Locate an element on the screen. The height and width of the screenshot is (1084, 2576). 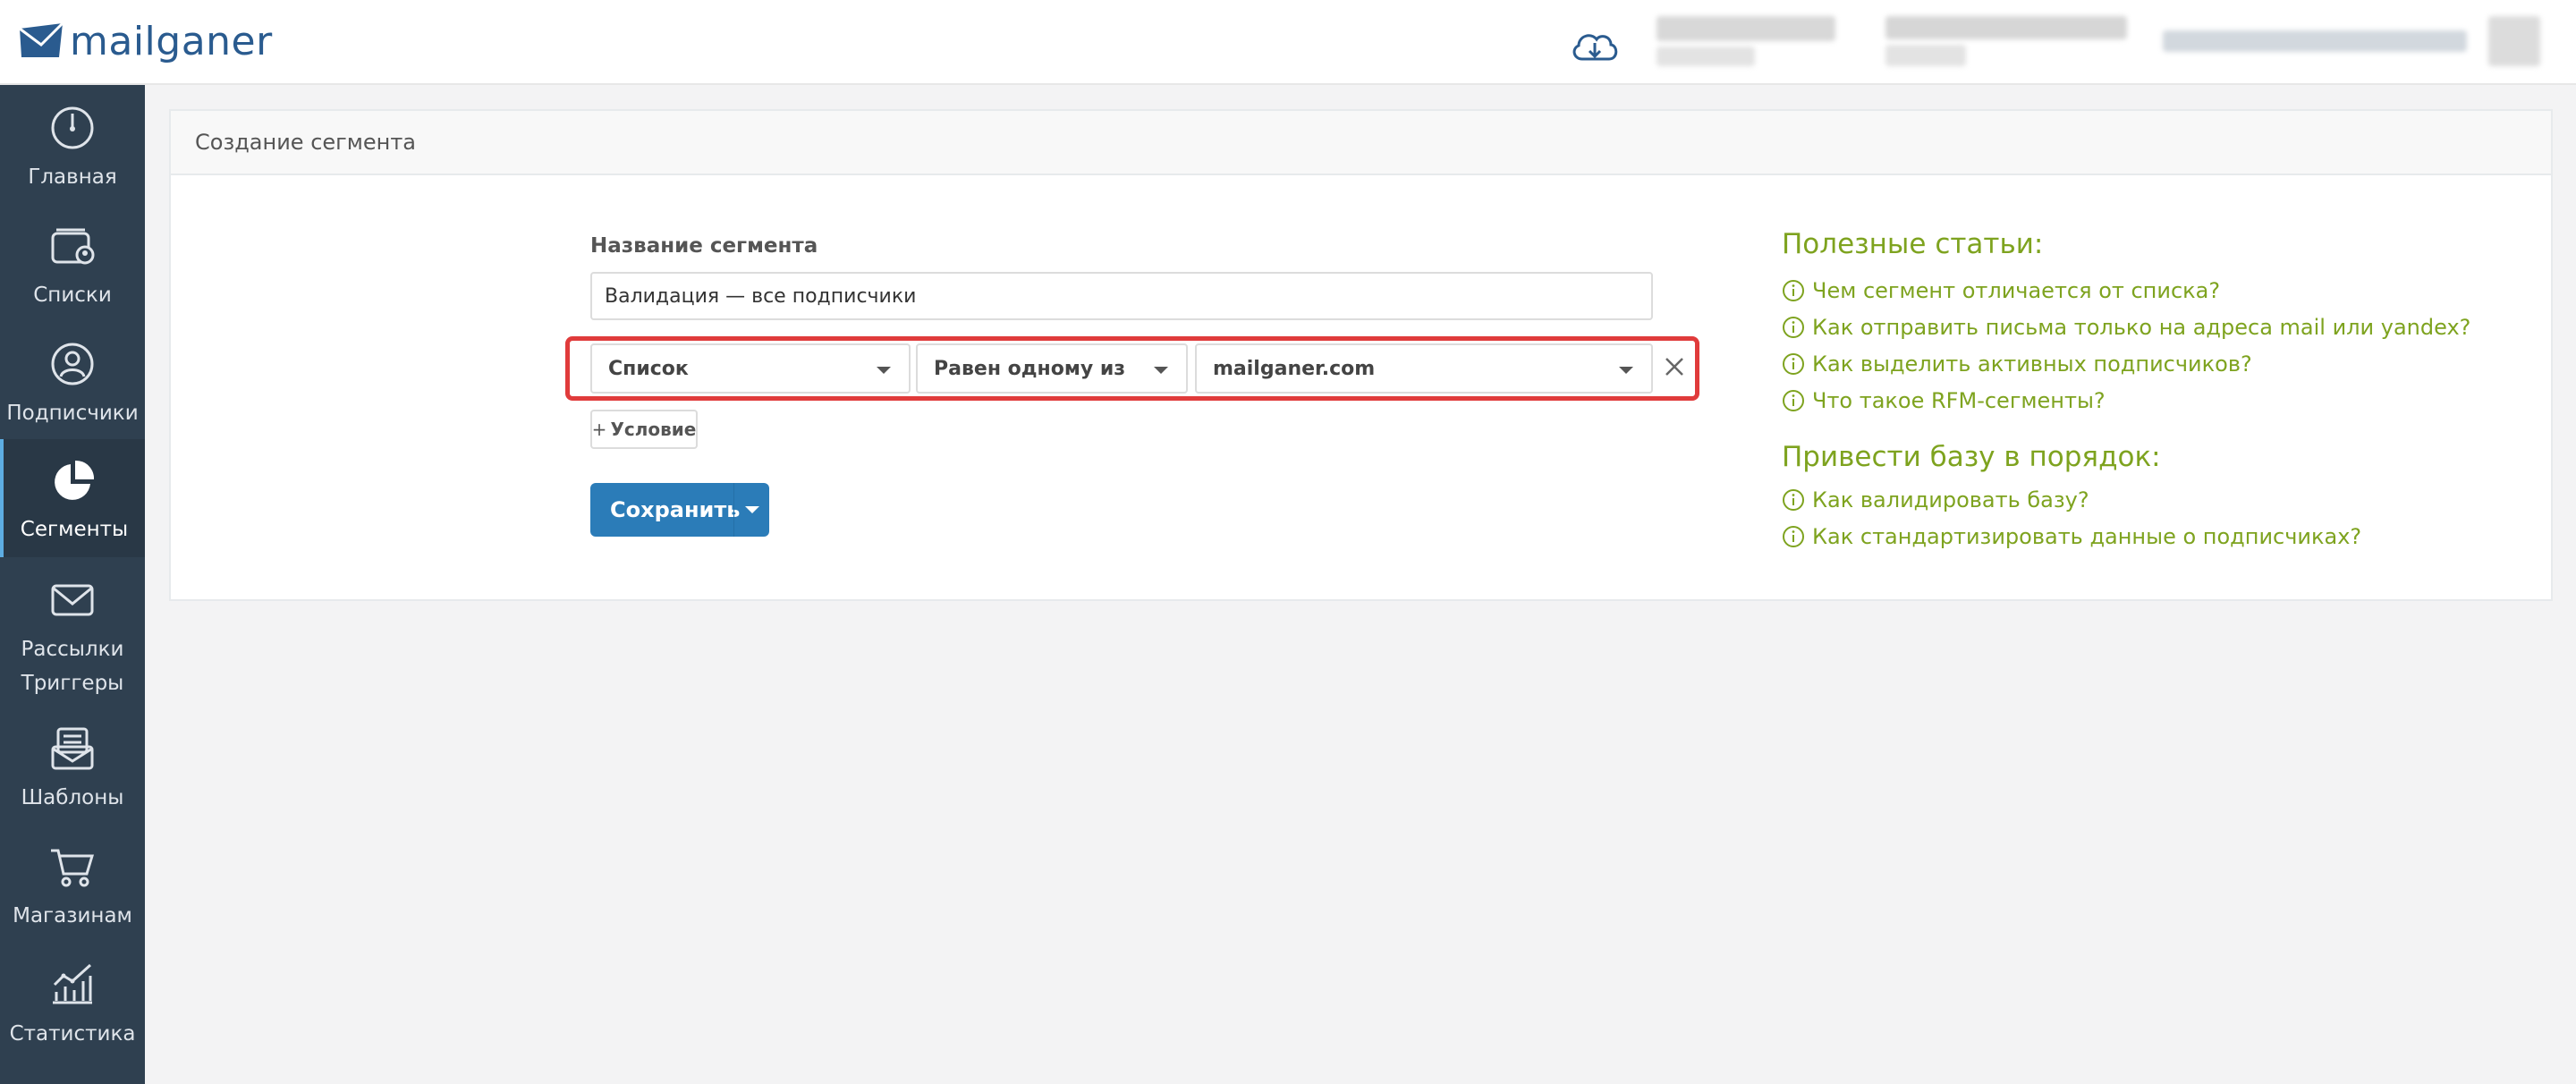
cart-icon is located at coordinates (73, 868).